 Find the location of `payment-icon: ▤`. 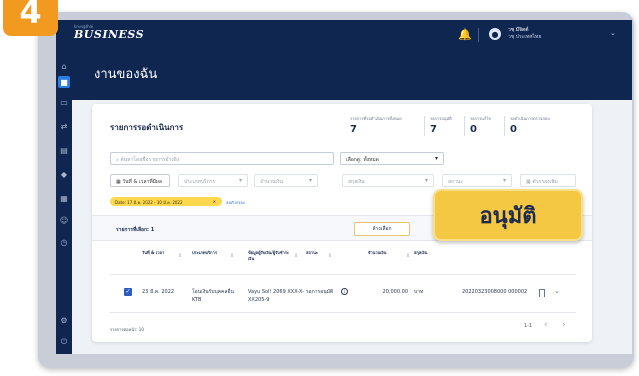

payment-icon: ▤ is located at coordinates (64, 150).